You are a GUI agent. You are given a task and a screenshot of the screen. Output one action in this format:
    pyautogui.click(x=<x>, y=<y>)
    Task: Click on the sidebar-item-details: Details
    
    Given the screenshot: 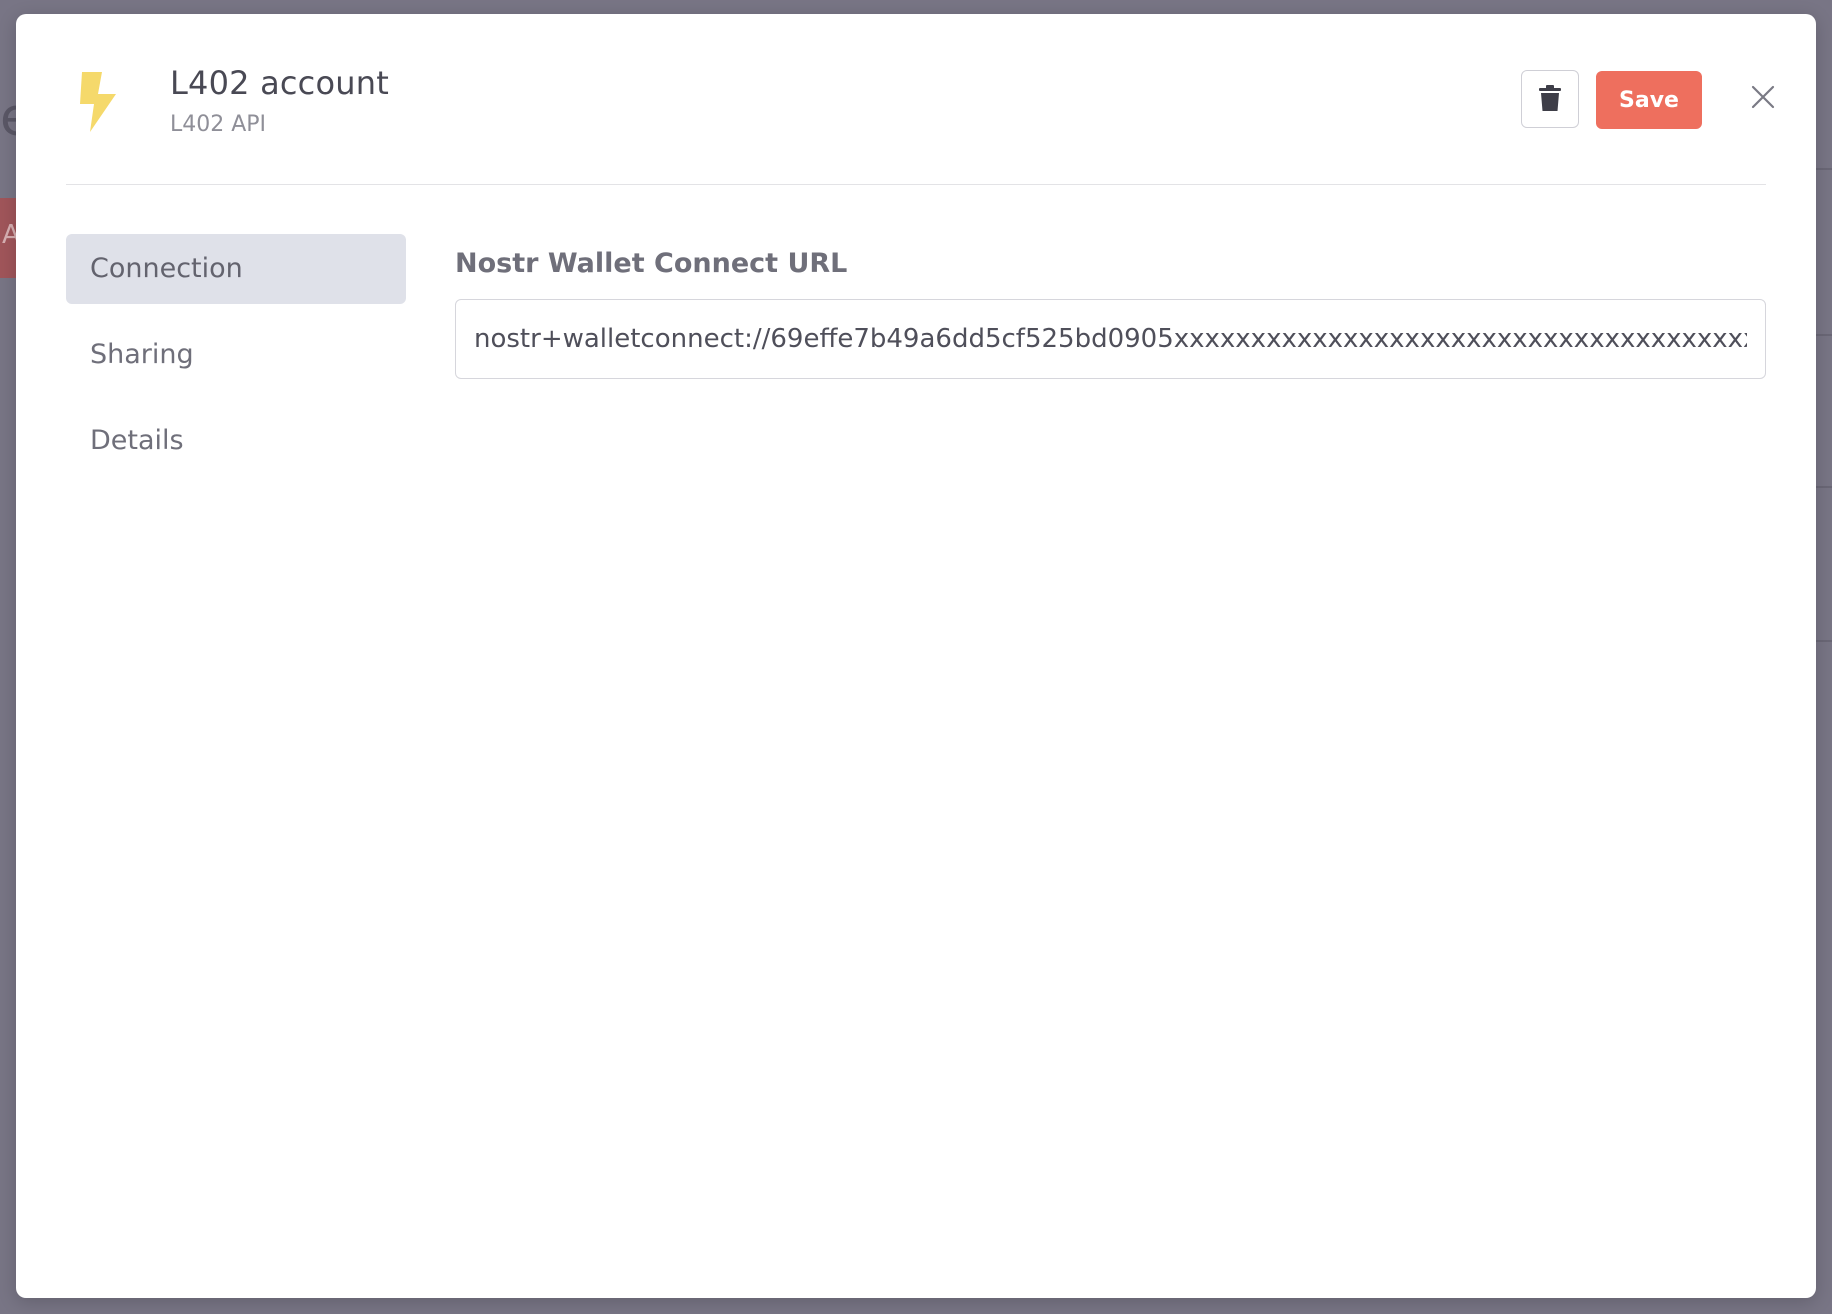 What is the action you would take?
    pyautogui.click(x=236, y=441)
    